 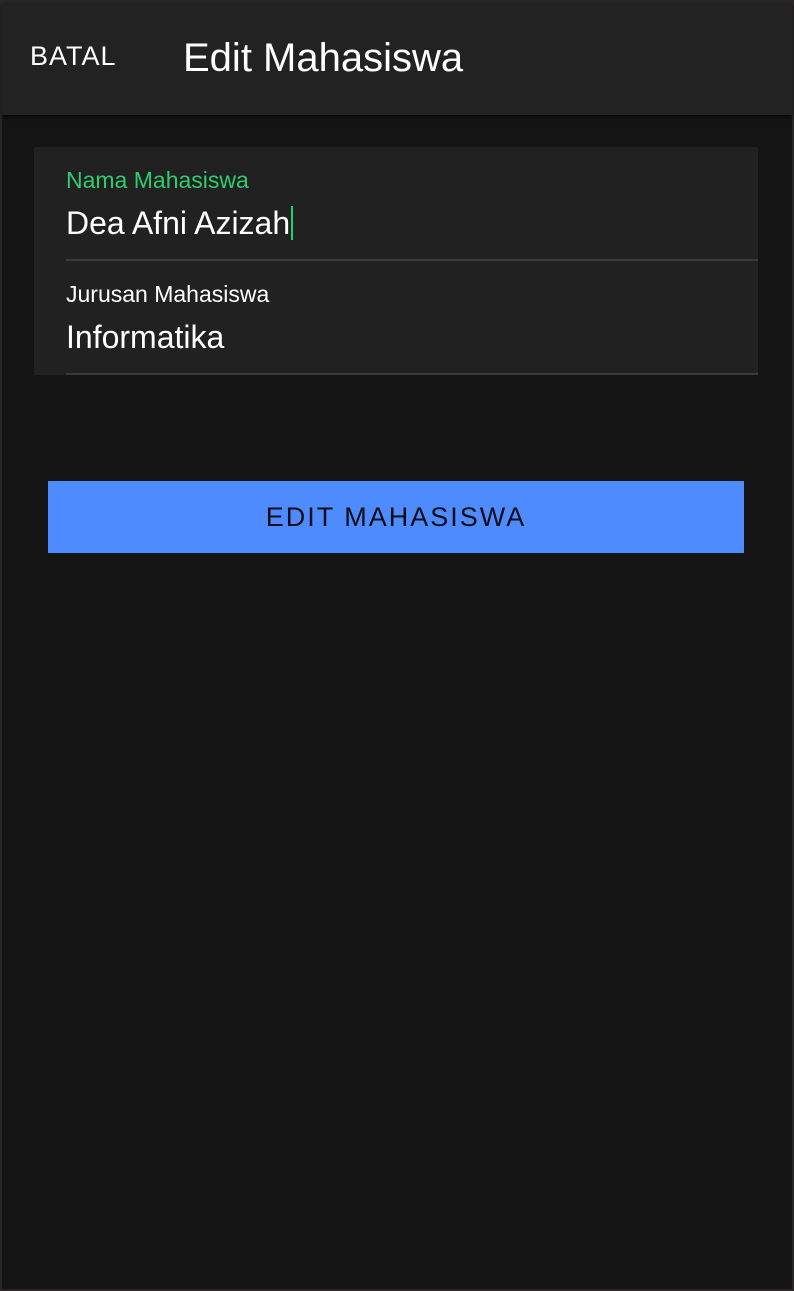 What do you see at coordinates (292, 223) in the screenshot?
I see `text-cursor` at bounding box center [292, 223].